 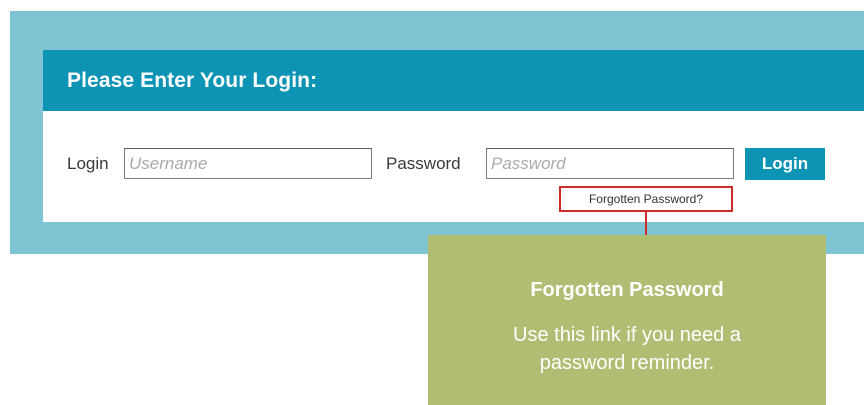 What do you see at coordinates (88, 163) in the screenshot?
I see `login-label: Login` at bounding box center [88, 163].